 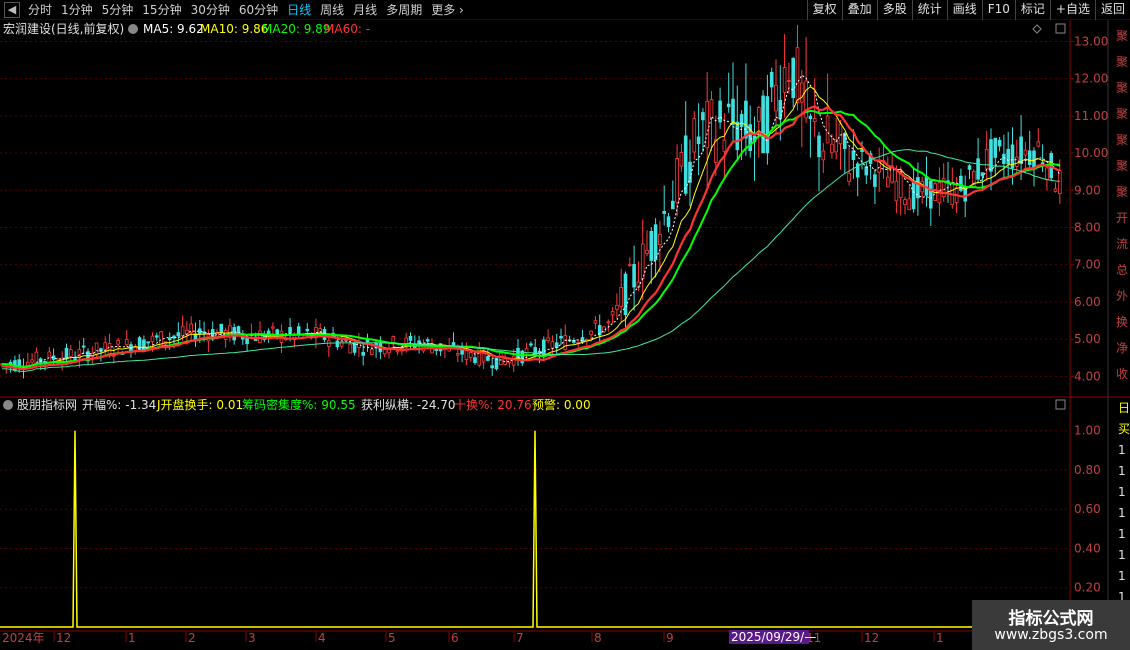 I want to click on right-info-char: 聚, so click(x=1122, y=62).